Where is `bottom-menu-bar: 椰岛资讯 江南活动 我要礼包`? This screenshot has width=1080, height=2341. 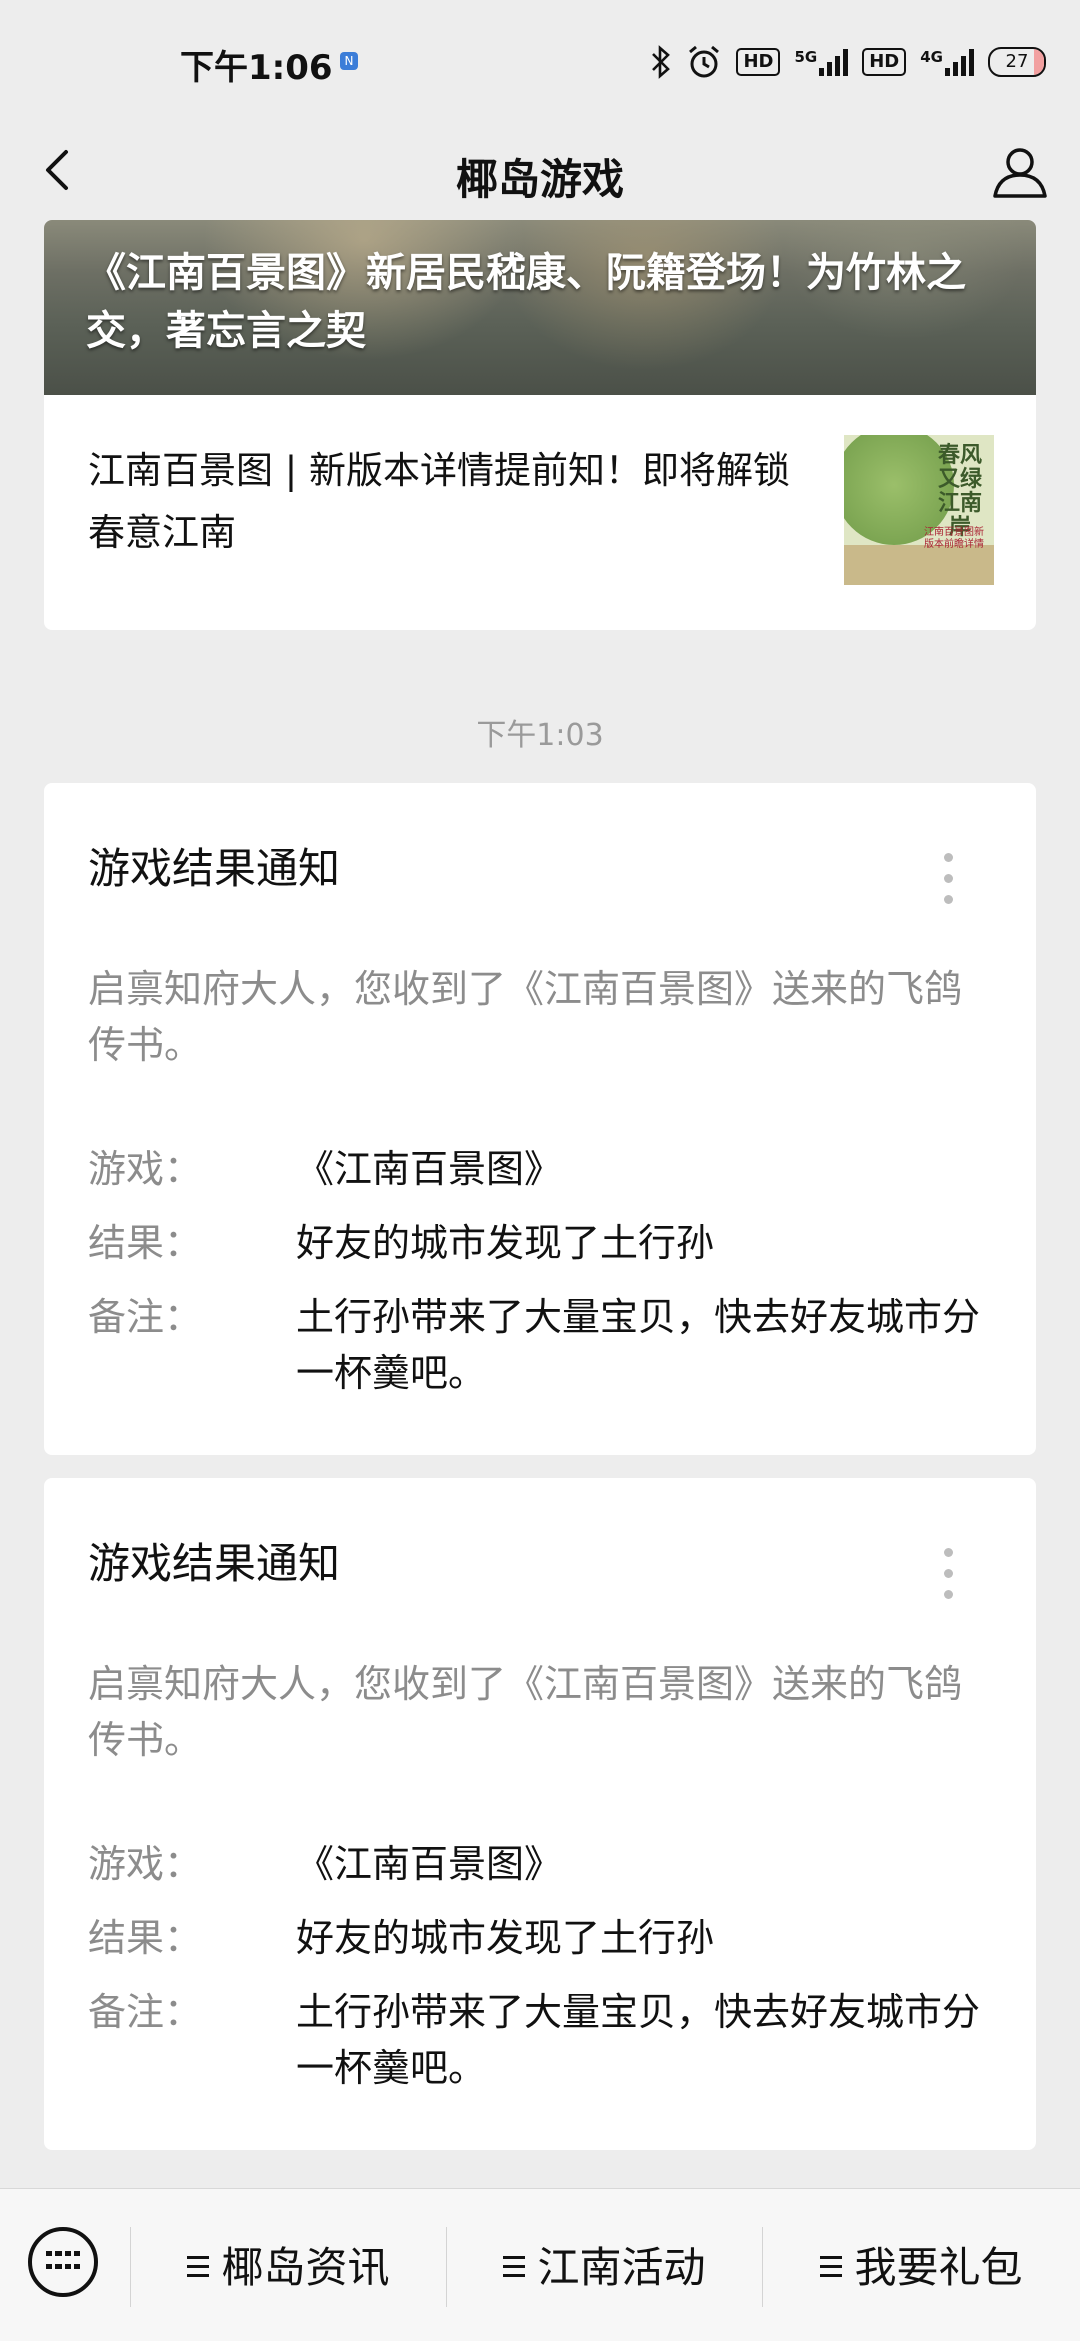
bottom-menu-bar: 椰岛资讯 江南活动 我要礼包 is located at coordinates (540, 2264).